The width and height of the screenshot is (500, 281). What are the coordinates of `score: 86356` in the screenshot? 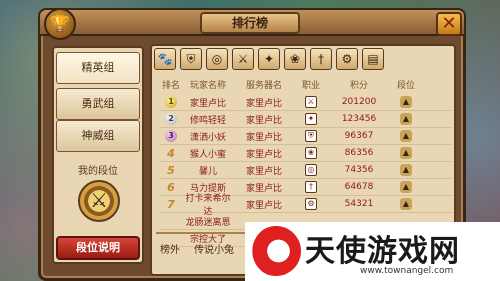 It's located at (359, 153).